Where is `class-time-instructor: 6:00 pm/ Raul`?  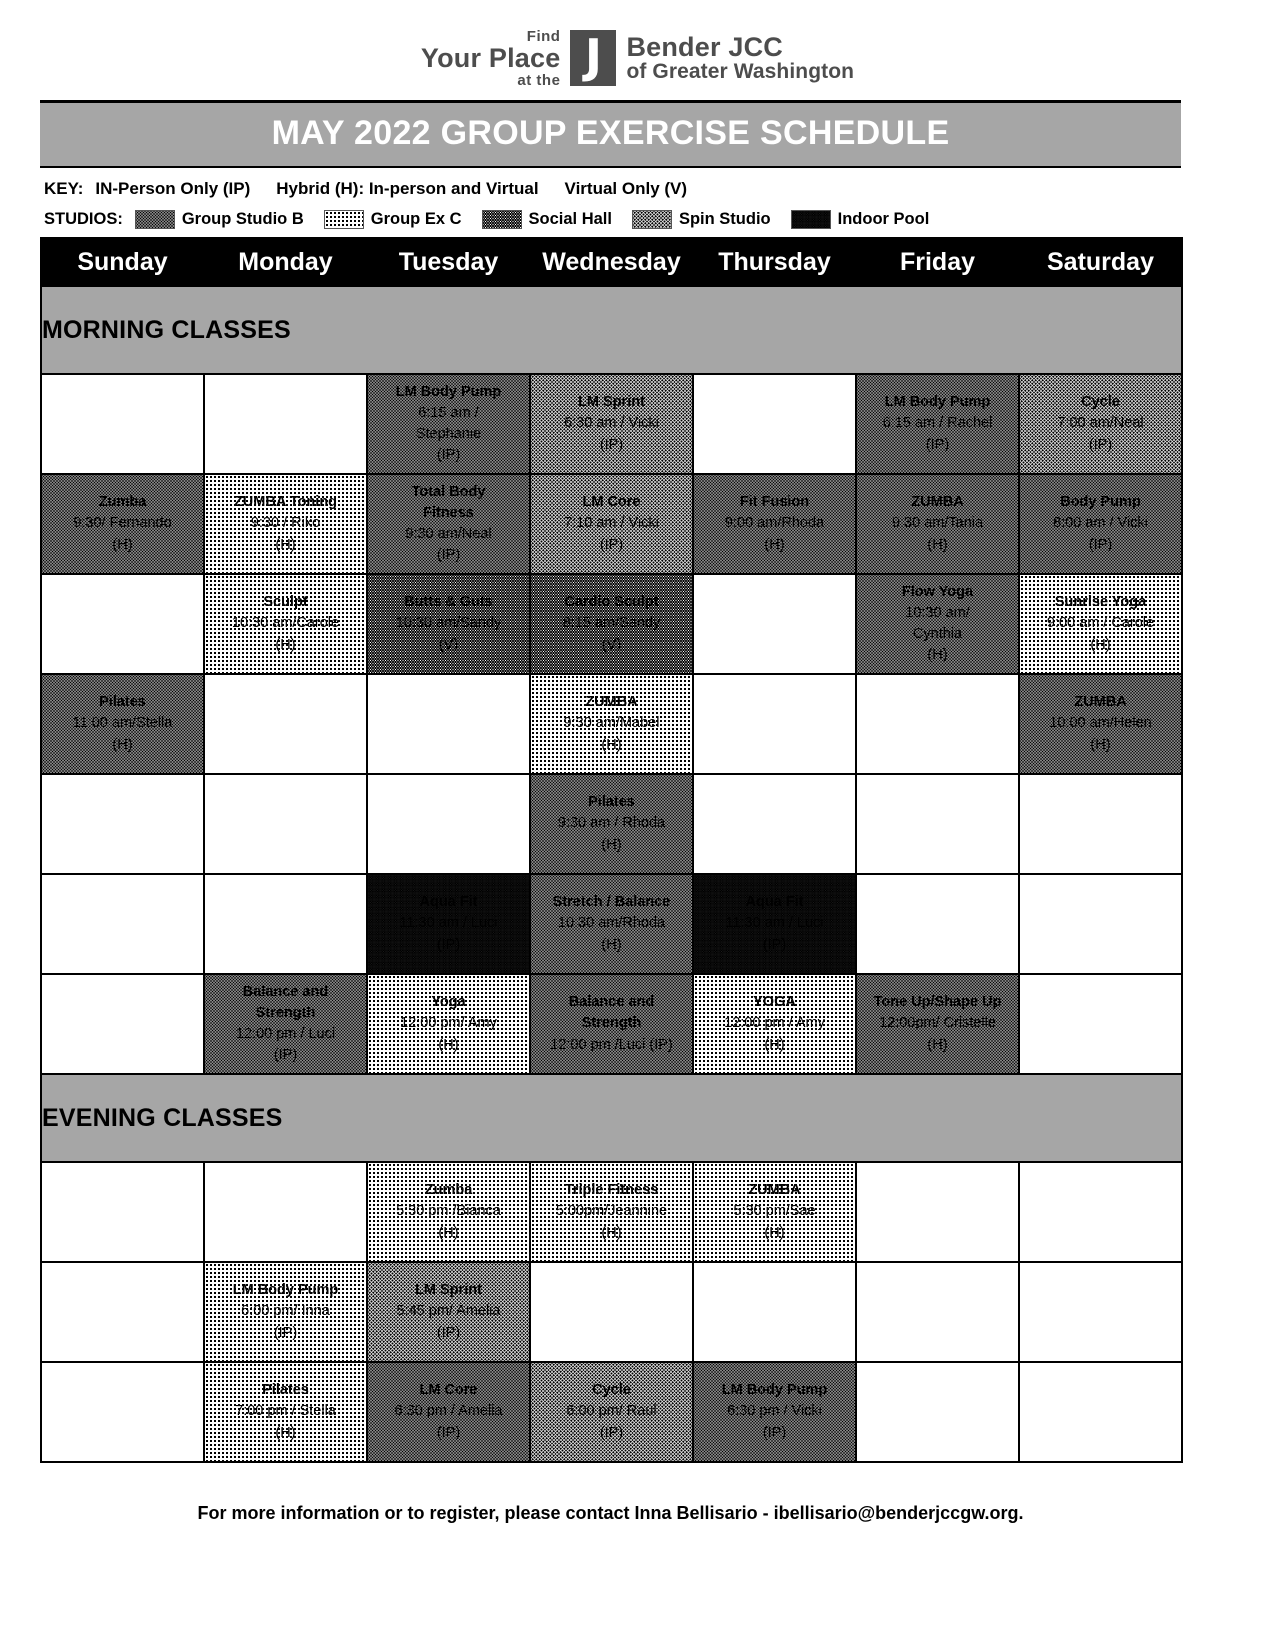
class-time-instructor: 6:00 pm/ Raul is located at coordinates (611, 1411).